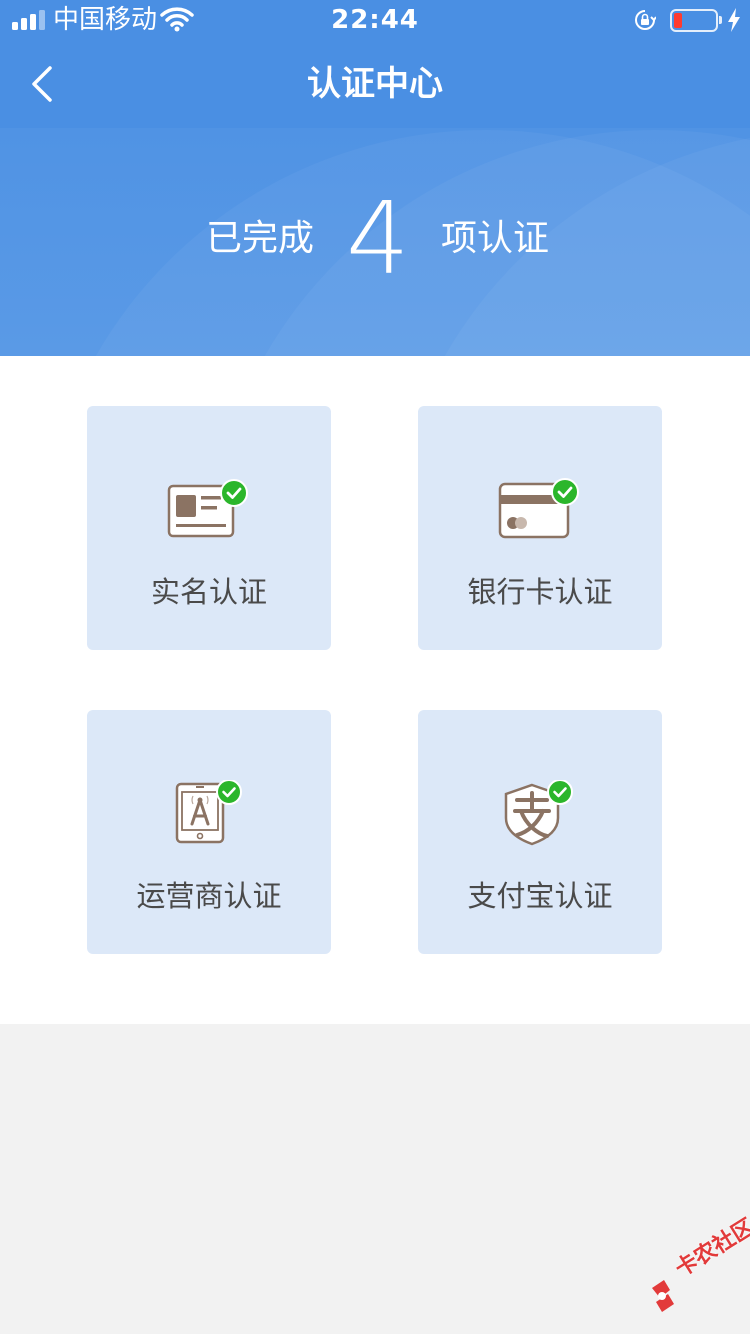  I want to click on battery-icon, so click(694, 20).